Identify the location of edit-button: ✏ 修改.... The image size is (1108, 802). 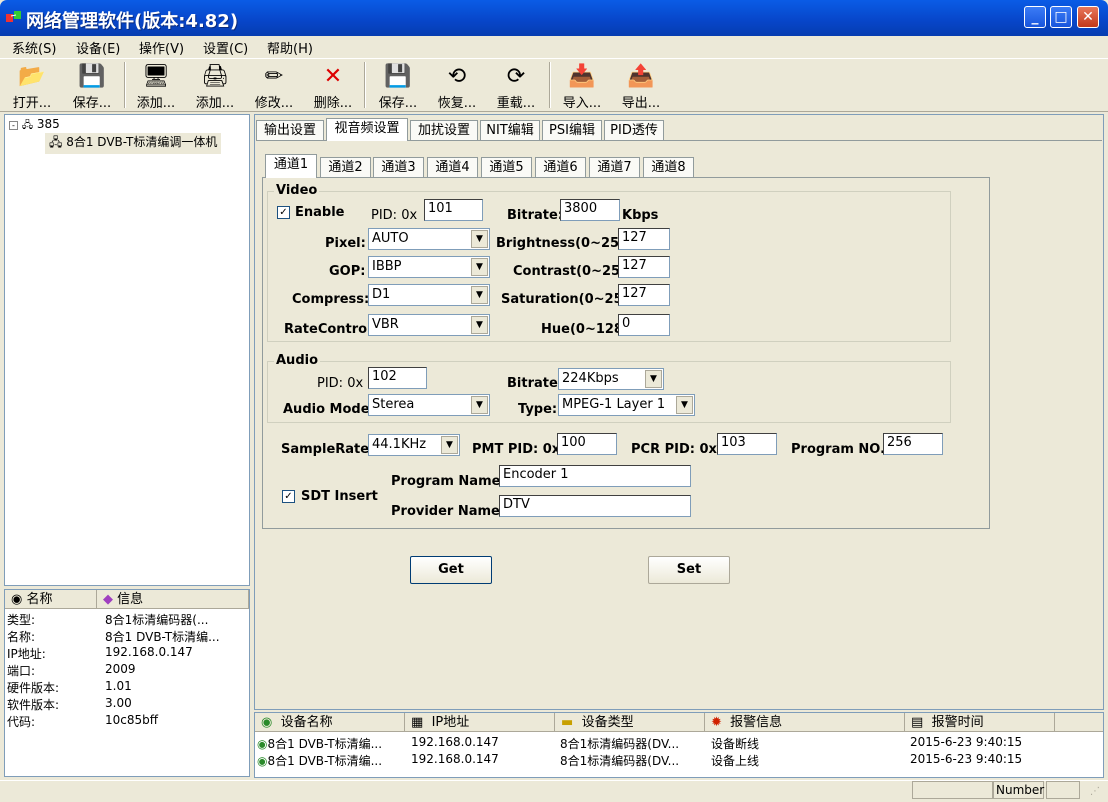
(274, 86).